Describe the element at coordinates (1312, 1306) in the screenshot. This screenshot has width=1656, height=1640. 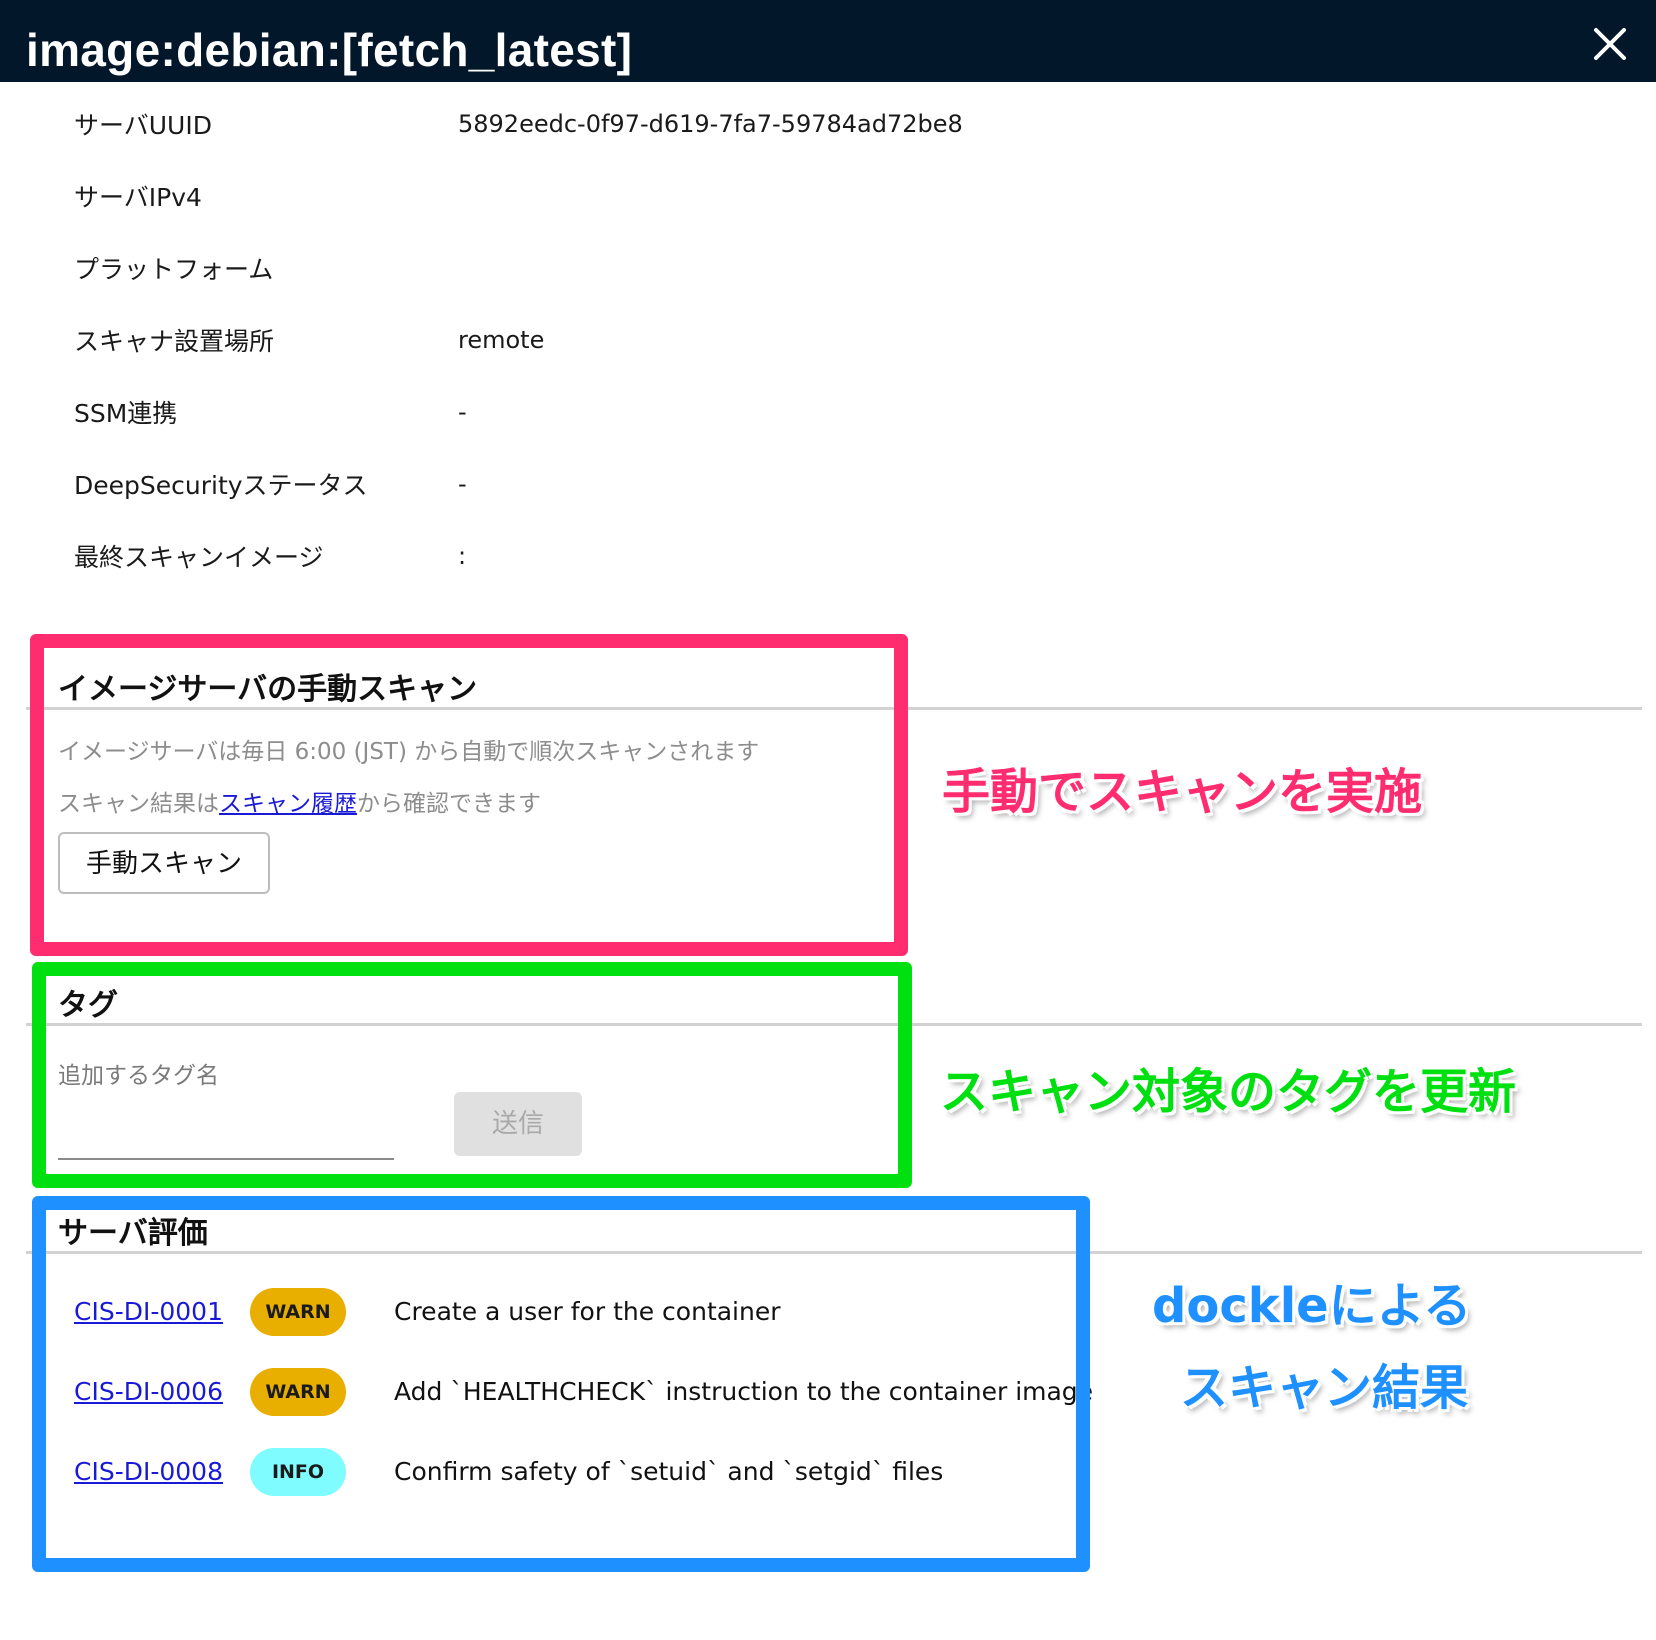
I see `annotation-evaluation-line1: dockleによる` at that location.